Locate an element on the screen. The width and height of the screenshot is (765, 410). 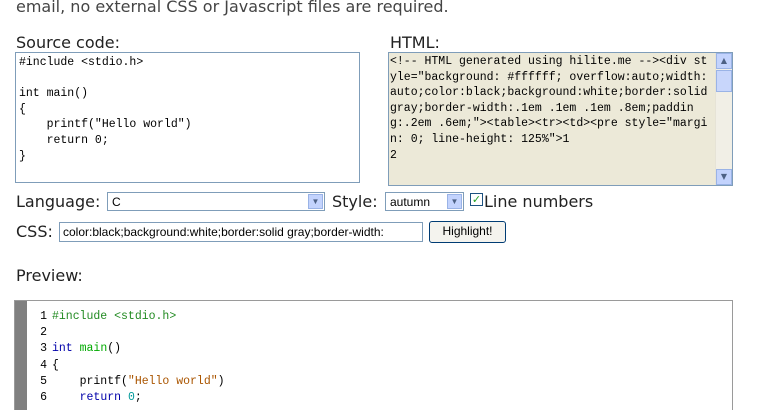
line-number: 2 is located at coordinates (43, 333).